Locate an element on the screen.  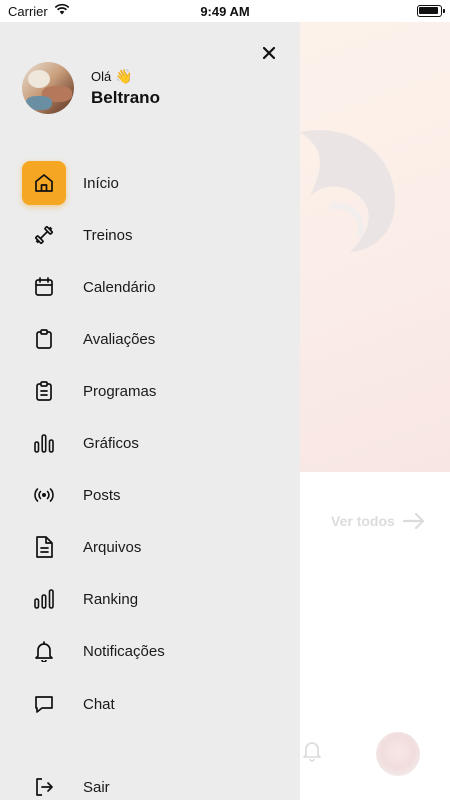
menu-item-avaliacoes: Avaliações is located at coordinates (152, 339).